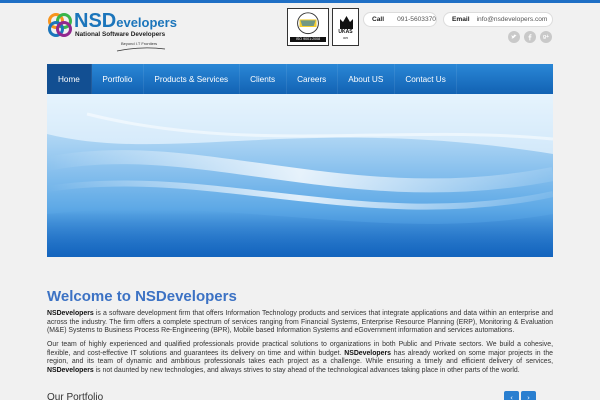 This screenshot has height=400, width=600. I want to click on iso-certification-badge: ISO 9001:2008, so click(308, 27).